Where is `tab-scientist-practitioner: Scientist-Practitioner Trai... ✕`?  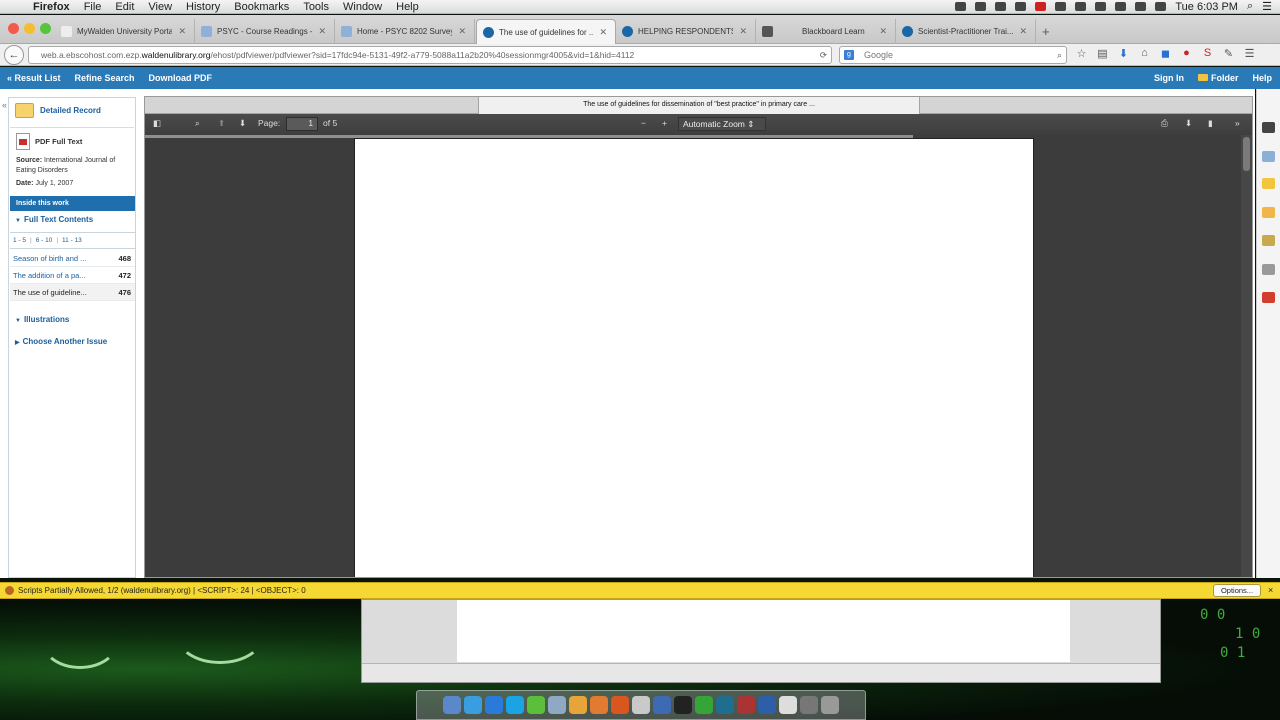 tab-scientist-practitioner: Scientist-Practitioner Trai... ✕ is located at coordinates (966, 31).